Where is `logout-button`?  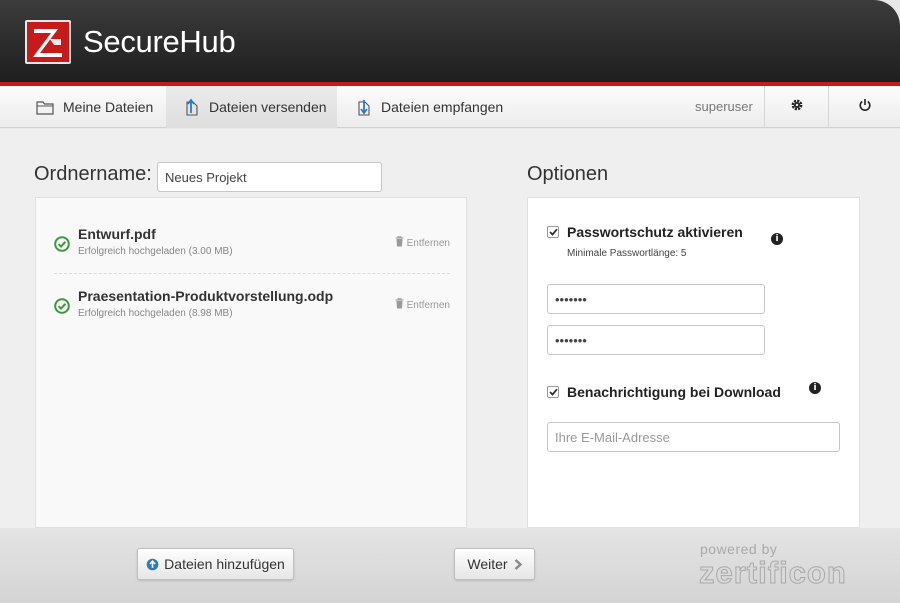 logout-button is located at coordinates (864, 107).